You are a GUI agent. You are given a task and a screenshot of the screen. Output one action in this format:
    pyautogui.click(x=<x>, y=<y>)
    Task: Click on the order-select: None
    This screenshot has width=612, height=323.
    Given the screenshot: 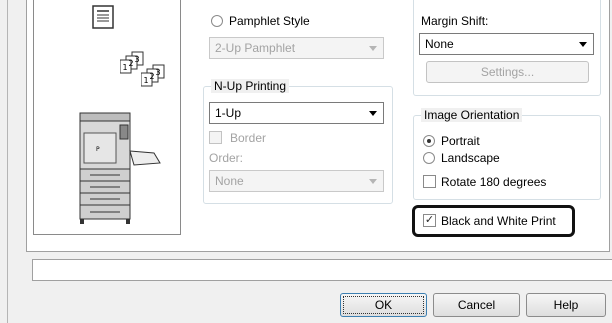 What is the action you would take?
    pyautogui.click(x=296, y=181)
    